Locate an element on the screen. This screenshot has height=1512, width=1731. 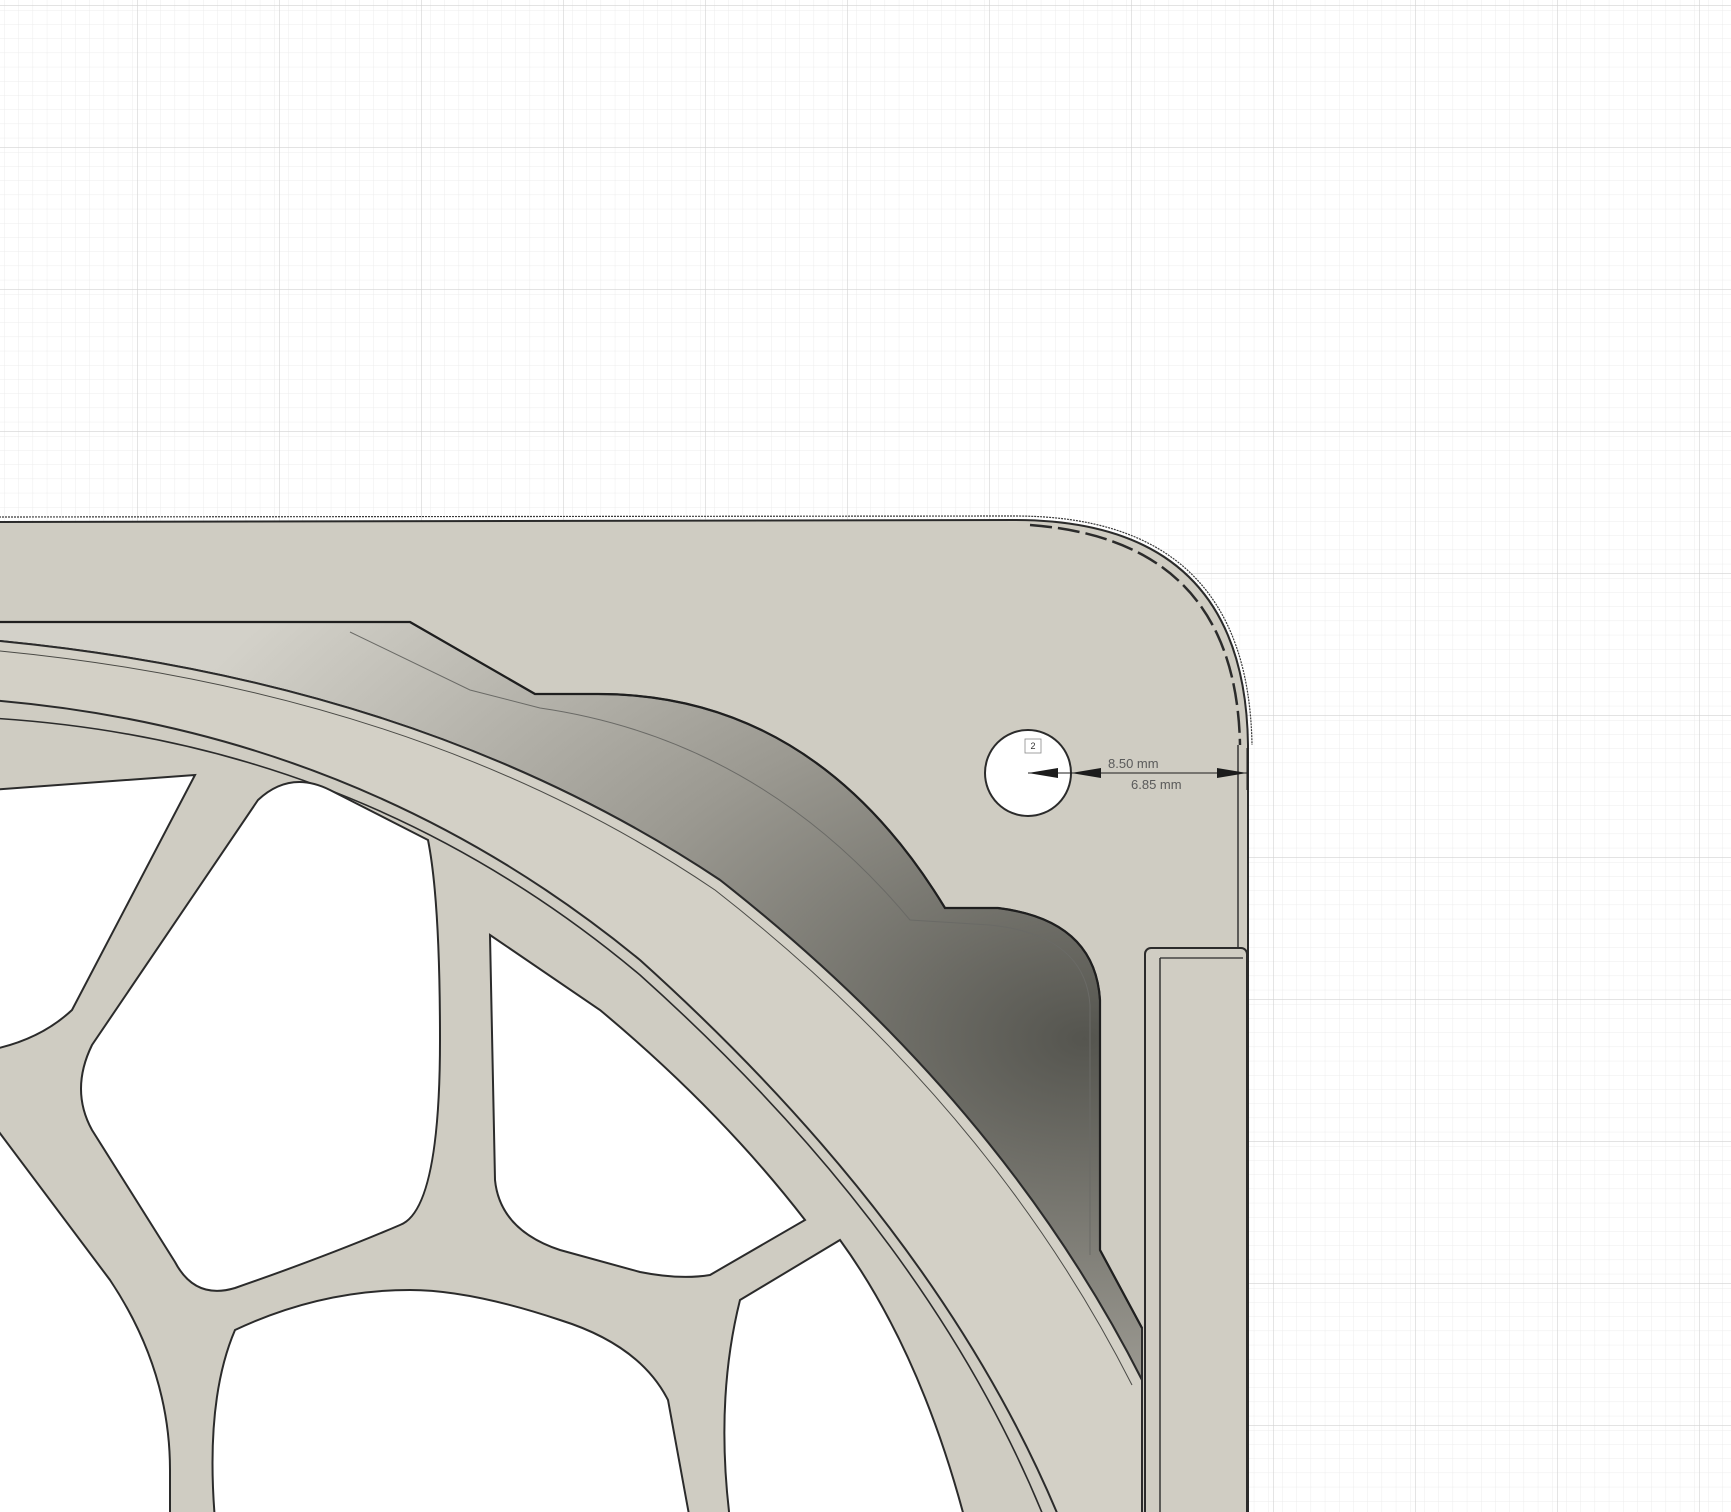
hole-marker-label: 2 is located at coordinates (1032, 746).